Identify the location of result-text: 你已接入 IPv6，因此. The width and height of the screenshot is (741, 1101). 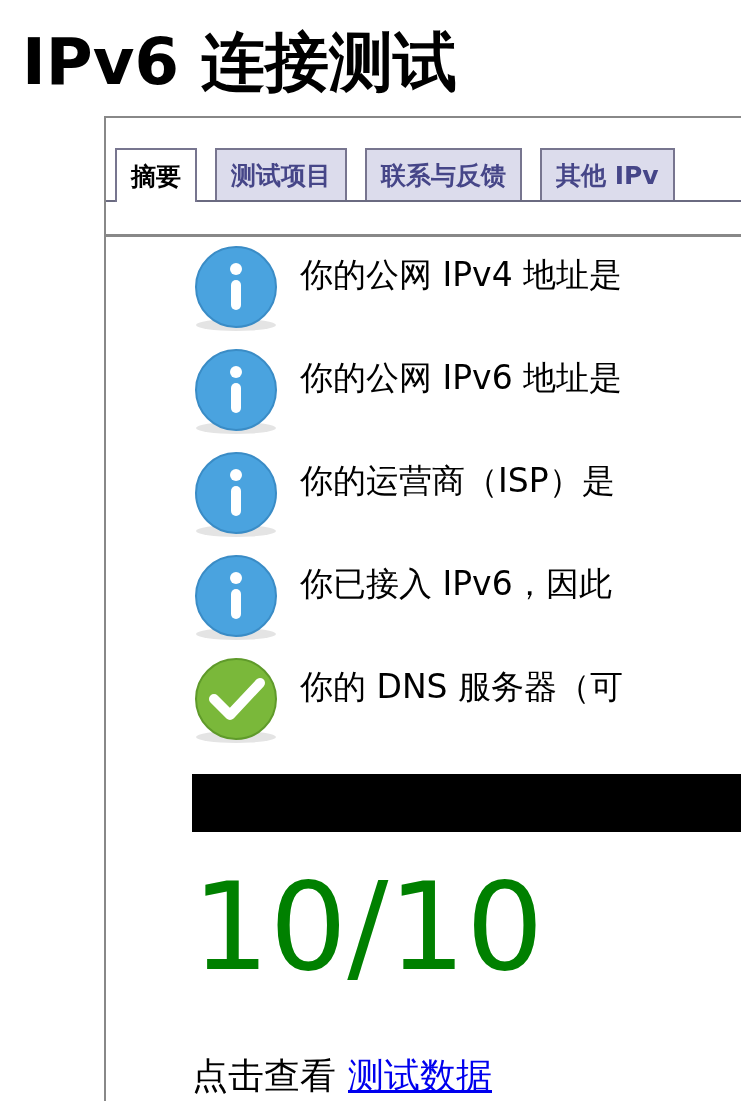
(456, 584).